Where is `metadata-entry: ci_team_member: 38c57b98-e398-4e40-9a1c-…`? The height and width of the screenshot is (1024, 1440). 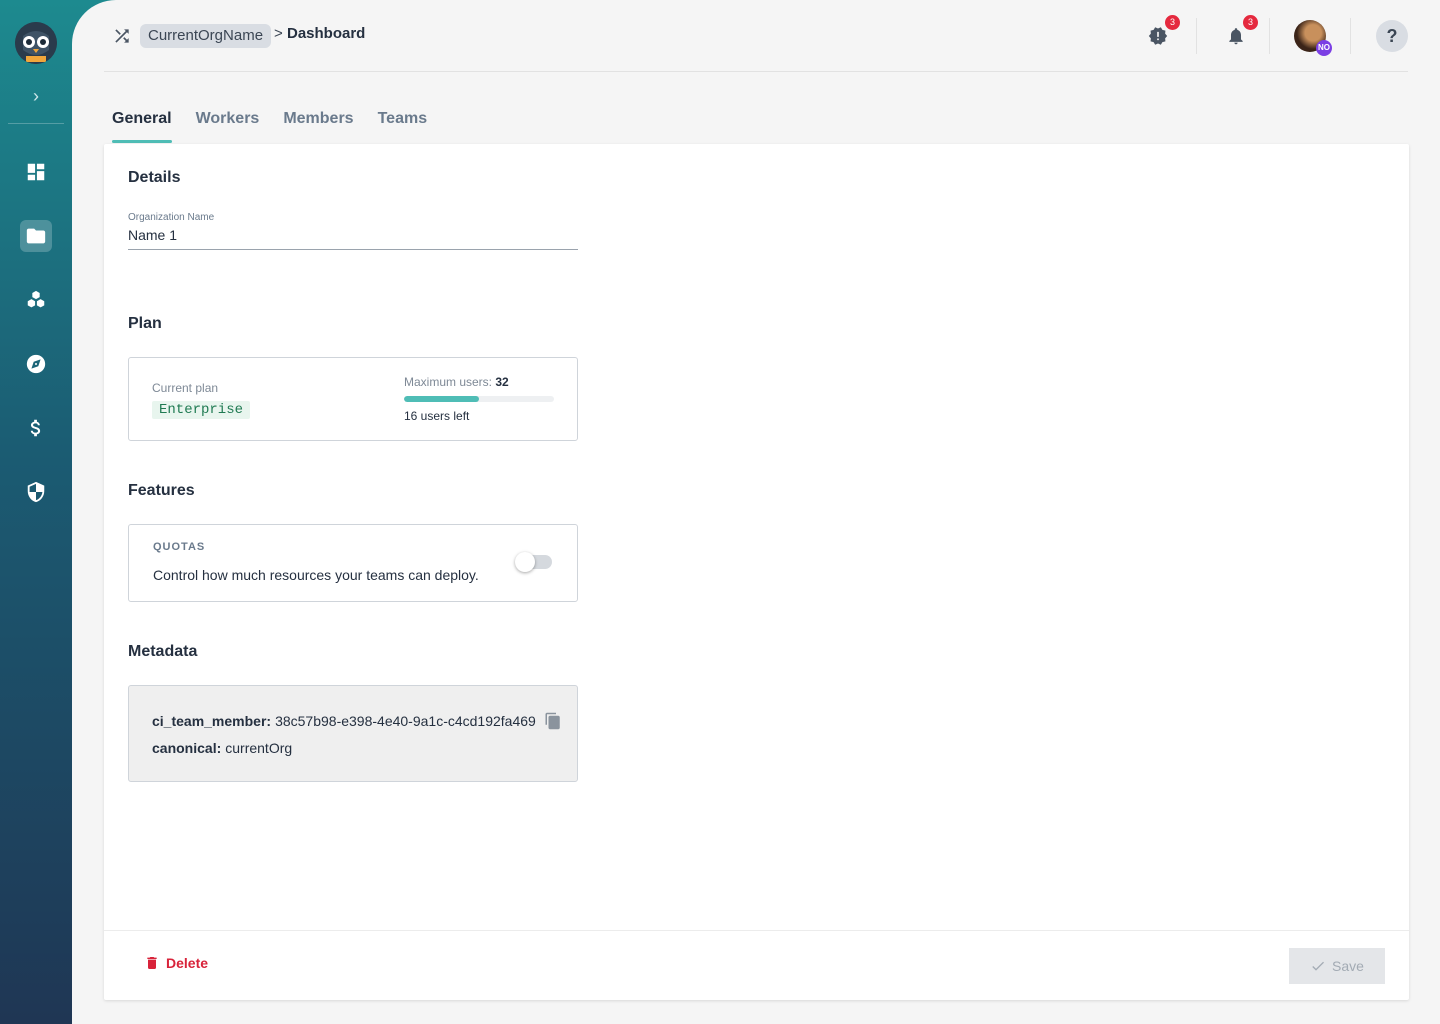
metadata-entry: ci_team_member: 38c57b98-e398-4e40-9a1c-… is located at coordinates (357, 721).